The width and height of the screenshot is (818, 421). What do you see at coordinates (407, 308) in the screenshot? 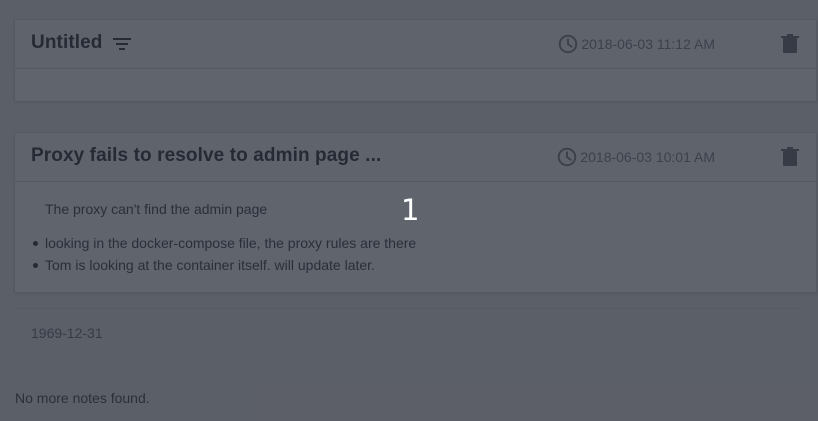
I see `date-divider` at bounding box center [407, 308].